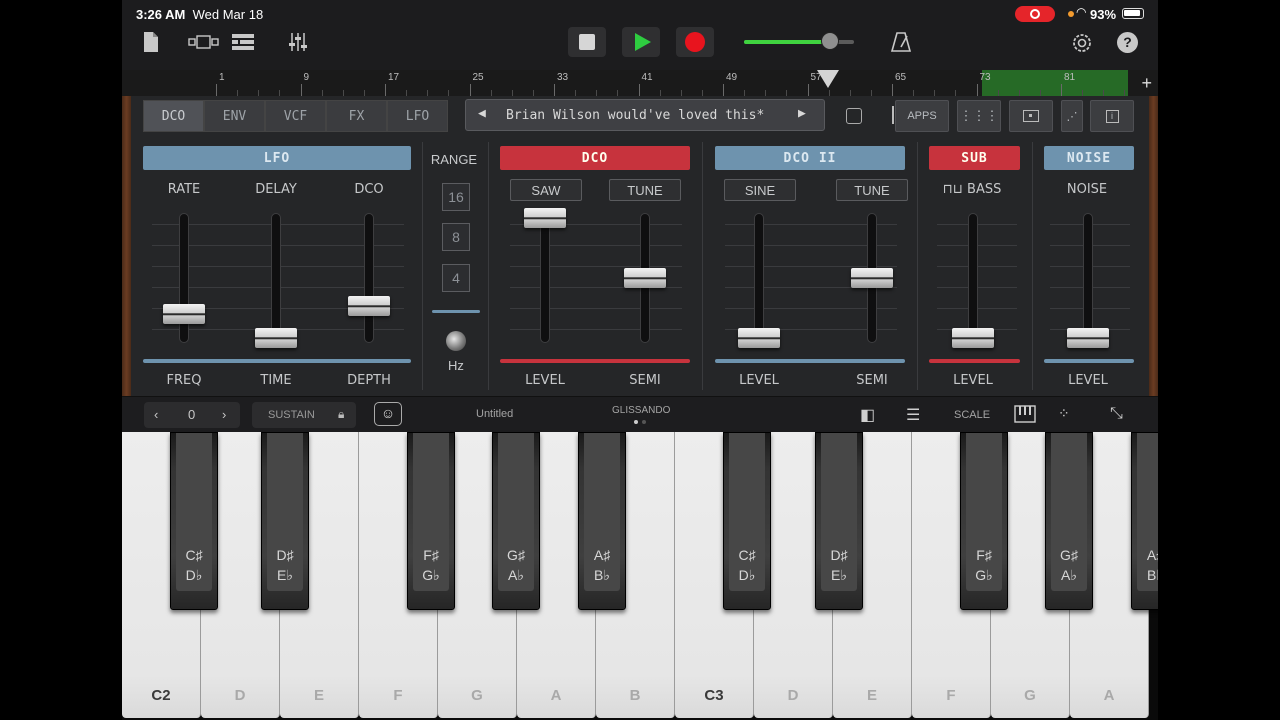  I want to click on tab-lfo: LFO, so click(417, 116).